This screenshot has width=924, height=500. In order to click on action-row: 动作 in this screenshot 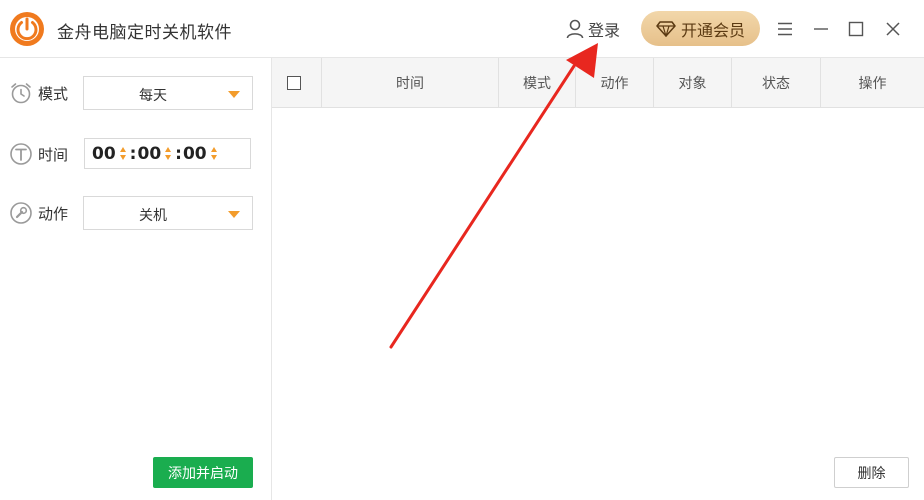, I will do `click(43, 213)`.